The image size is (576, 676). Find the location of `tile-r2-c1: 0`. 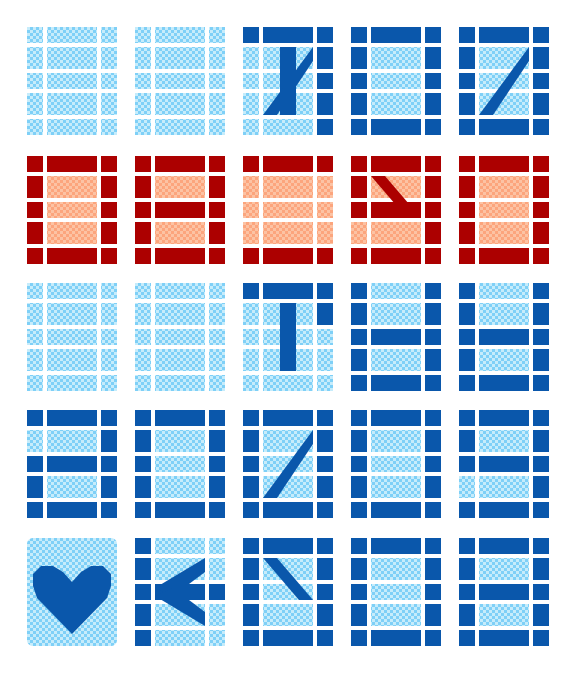

tile-r2-c1: 0 is located at coordinates (72, 210).